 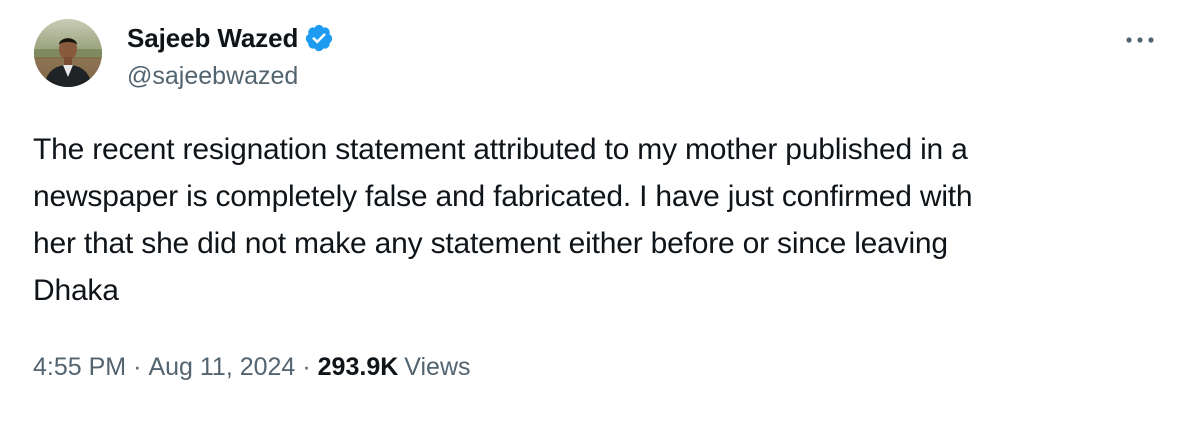 I want to click on verified-badge-icon, so click(x=319, y=38).